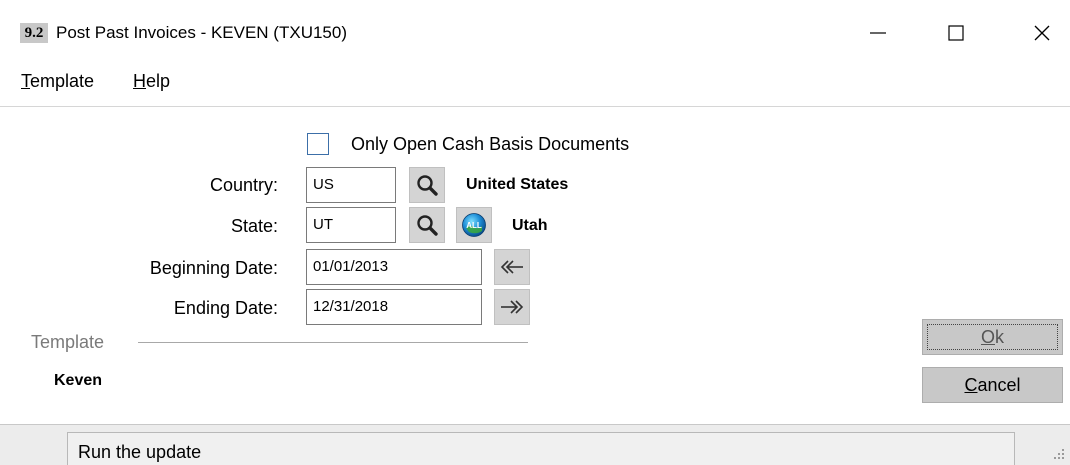  What do you see at coordinates (243, 185) in the screenshot?
I see `country-label: Country:` at bounding box center [243, 185].